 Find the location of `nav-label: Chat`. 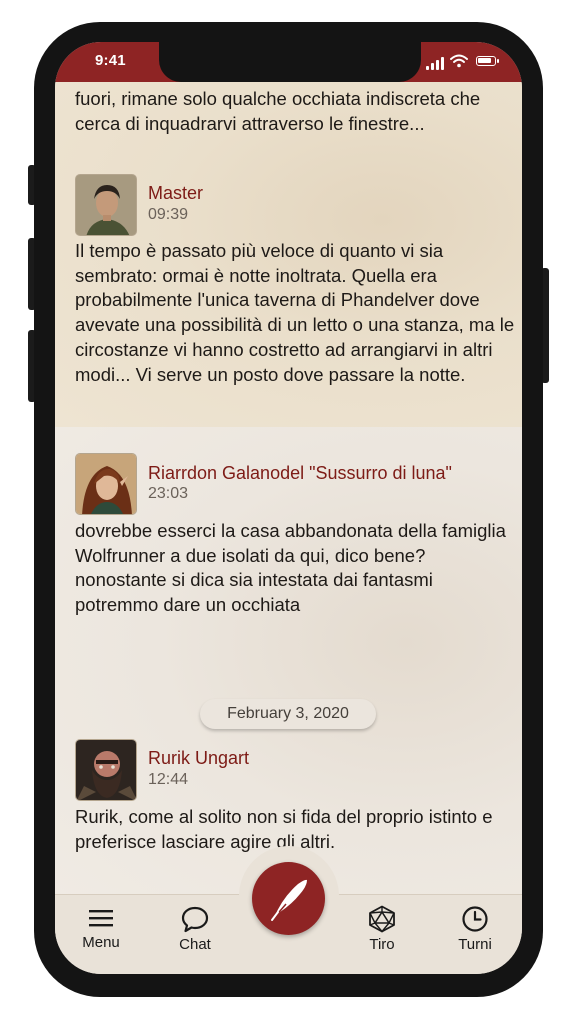

nav-label: Chat is located at coordinates (195, 944).